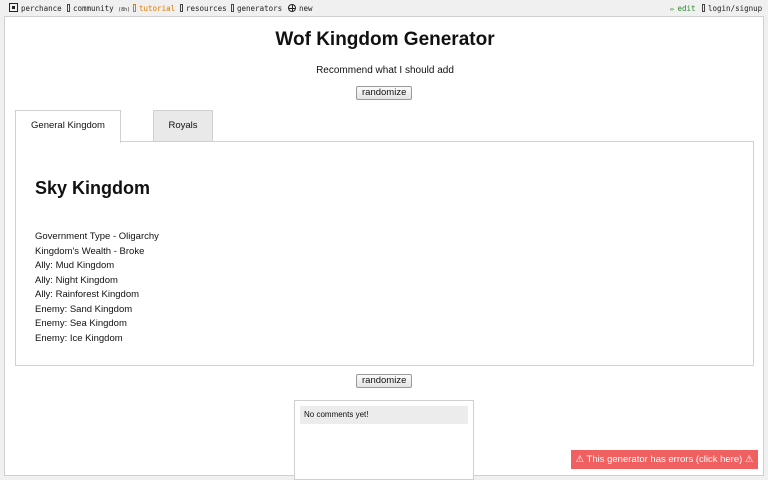  What do you see at coordinates (384, 415) in the screenshot?
I see `comments-empty-message: No comments yet!` at bounding box center [384, 415].